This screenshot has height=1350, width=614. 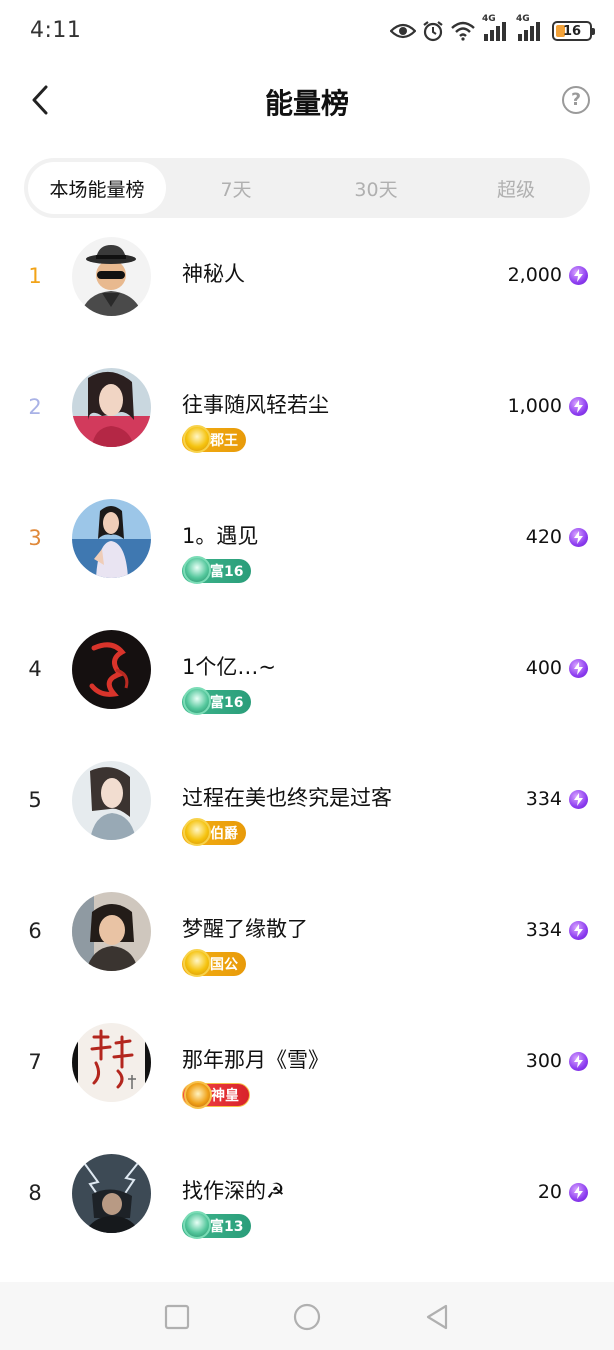 I want to click on square-recents-icon, so click(x=177, y=1317).